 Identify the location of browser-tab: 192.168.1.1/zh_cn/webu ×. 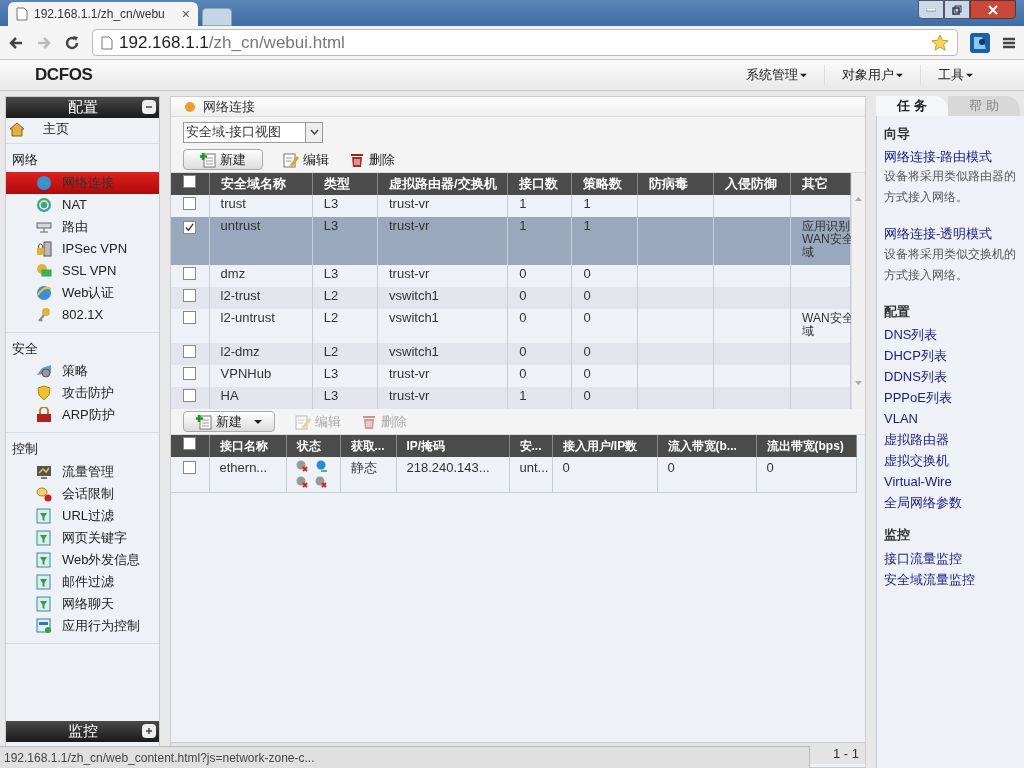
(103, 14).